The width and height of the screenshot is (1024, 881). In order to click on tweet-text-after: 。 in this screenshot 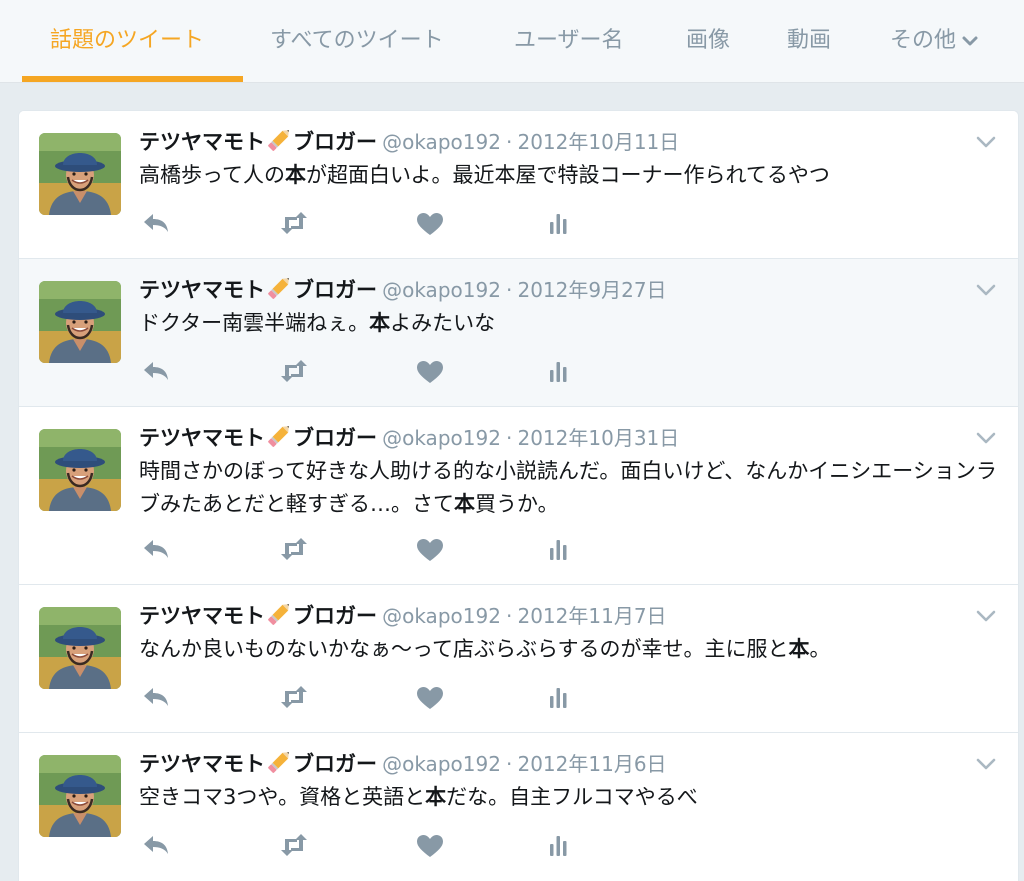, I will do `click(820, 649)`.